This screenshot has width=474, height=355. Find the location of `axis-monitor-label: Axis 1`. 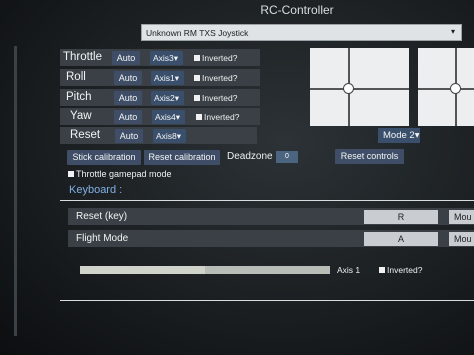

axis-monitor-label: Axis 1 is located at coordinates (349, 270).